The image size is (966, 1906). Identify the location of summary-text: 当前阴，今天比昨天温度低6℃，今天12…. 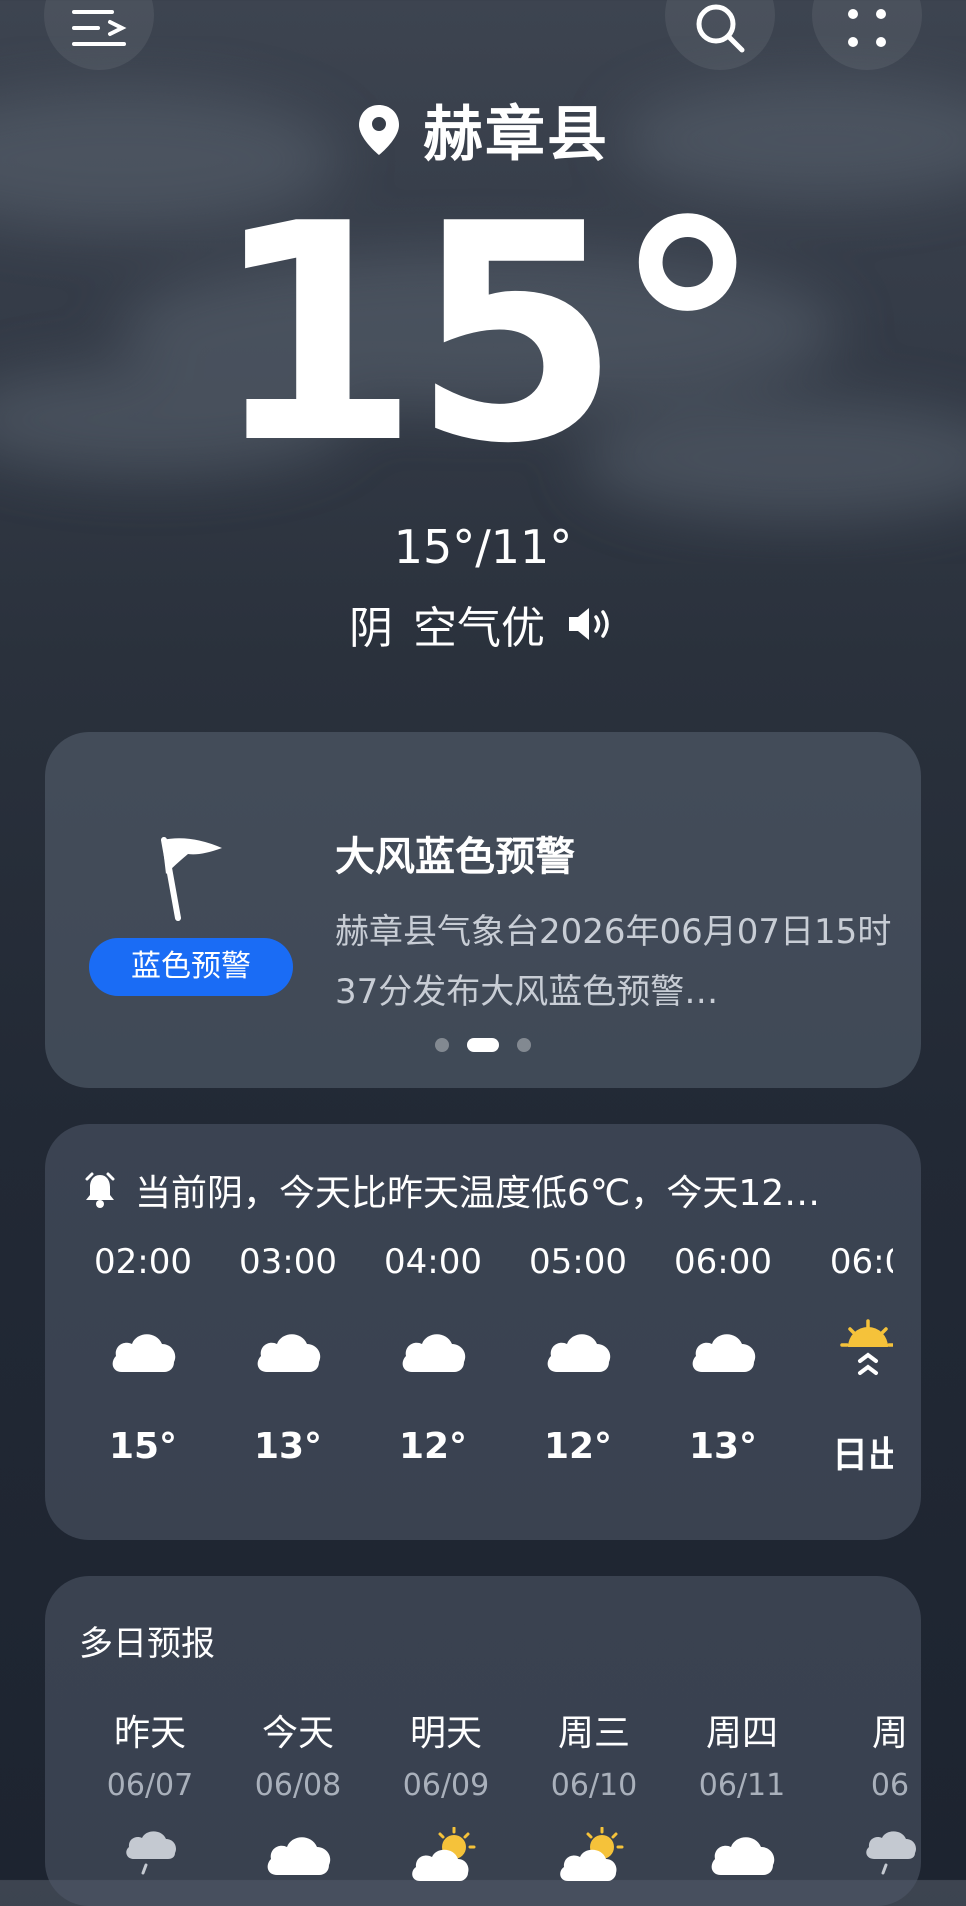
(478, 1193).